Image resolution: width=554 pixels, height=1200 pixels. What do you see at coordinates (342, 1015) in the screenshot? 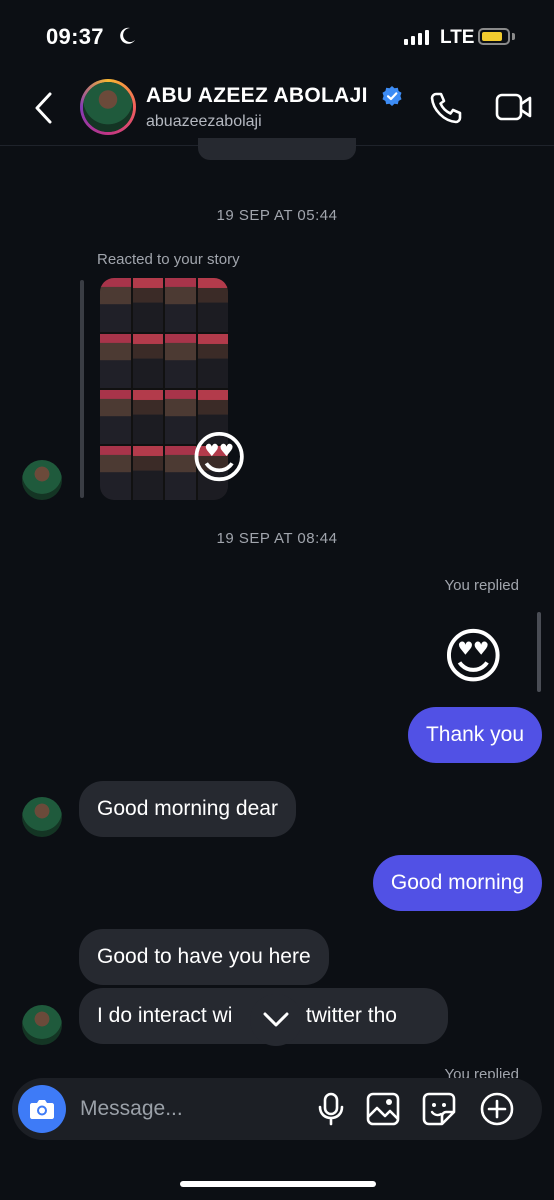
I see `message-text-right: n twitter tho` at bounding box center [342, 1015].